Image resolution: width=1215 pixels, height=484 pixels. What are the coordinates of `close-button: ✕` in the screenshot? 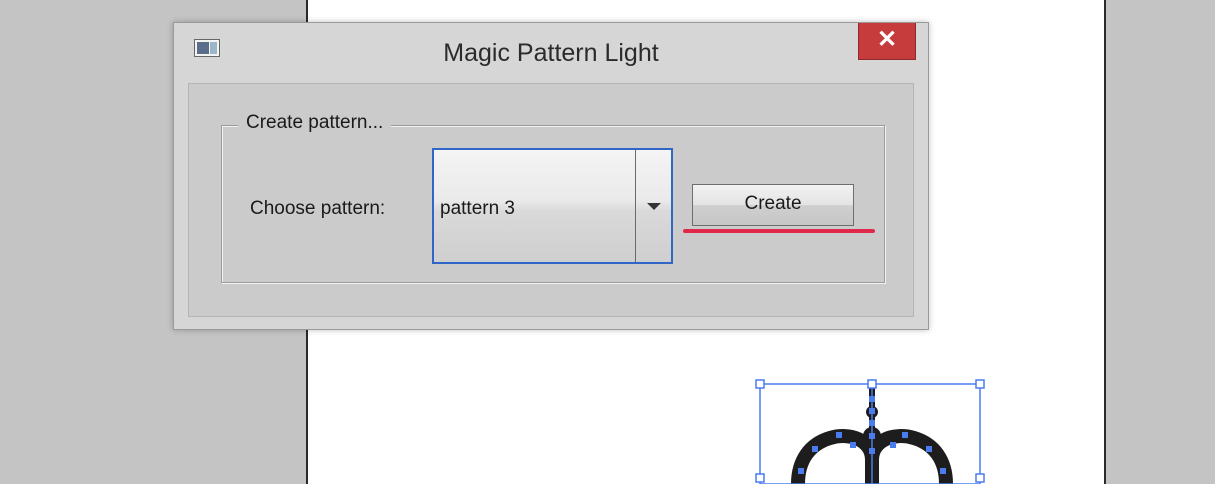 It's located at (887, 41).